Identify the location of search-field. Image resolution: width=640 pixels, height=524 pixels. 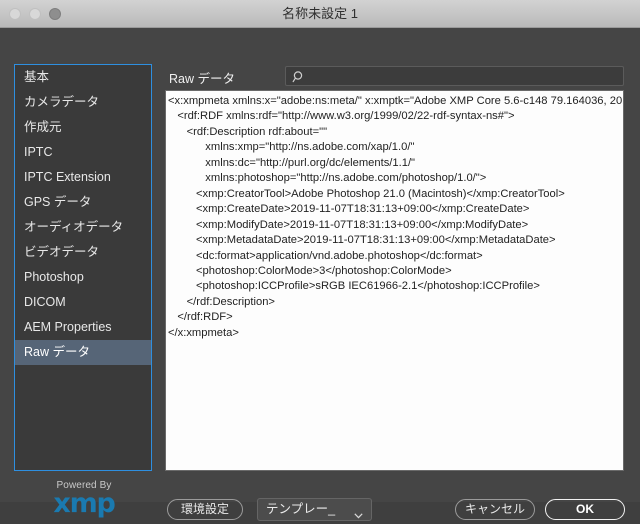
(454, 76).